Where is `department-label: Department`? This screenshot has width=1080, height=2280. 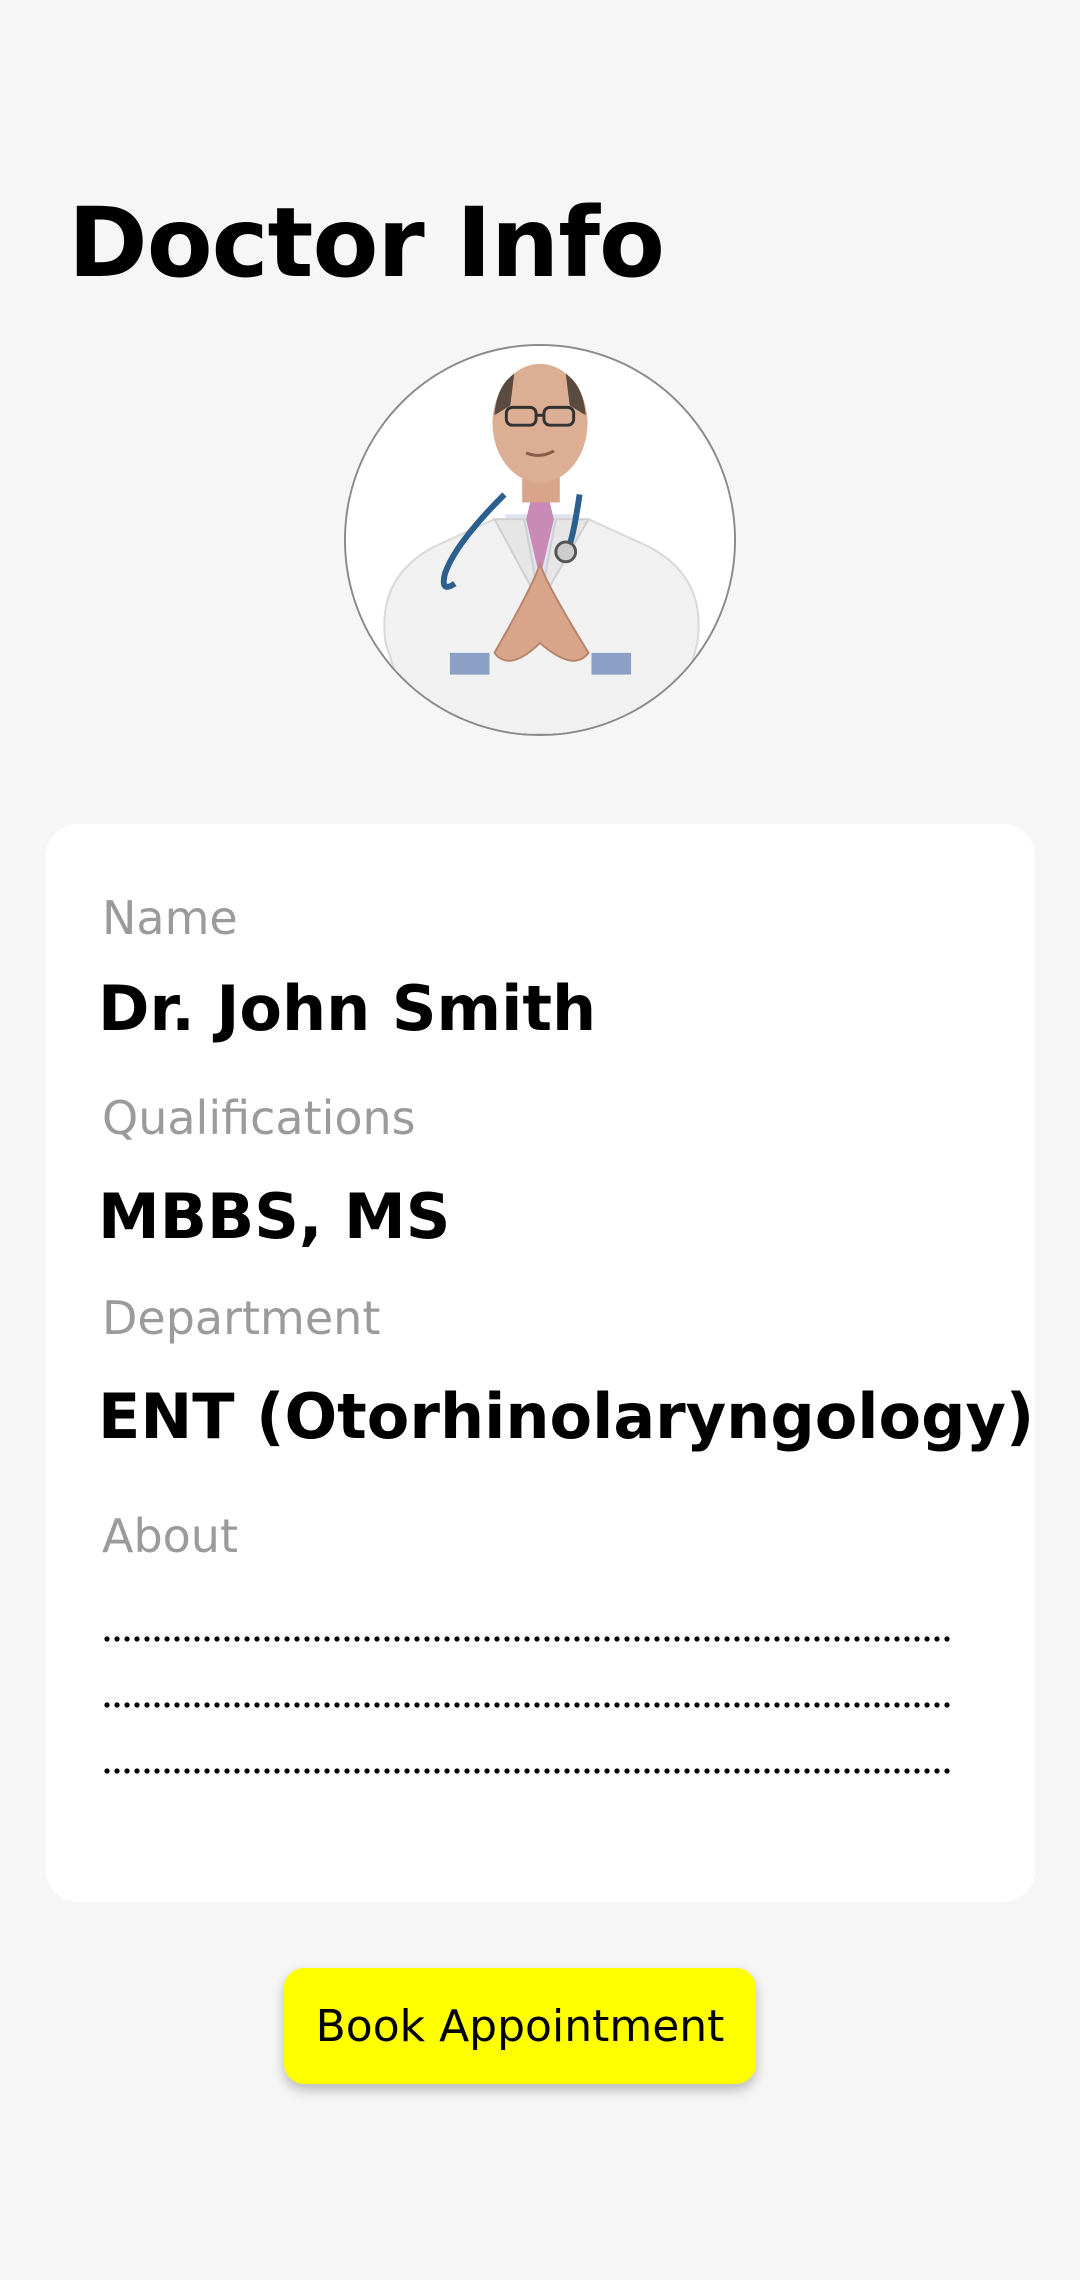
department-label: Department is located at coordinates (241, 1318).